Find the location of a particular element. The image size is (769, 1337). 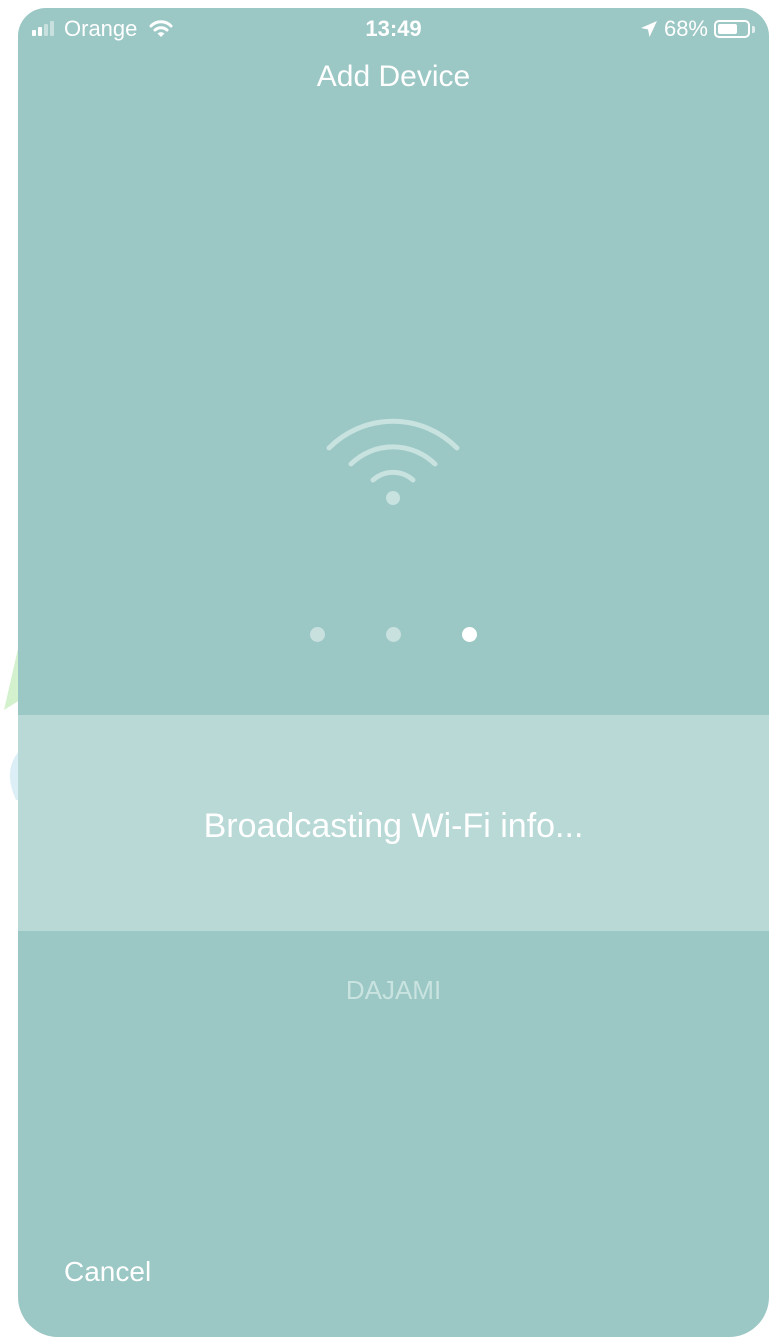

network-name: DAJAMI is located at coordinates (393, 990).